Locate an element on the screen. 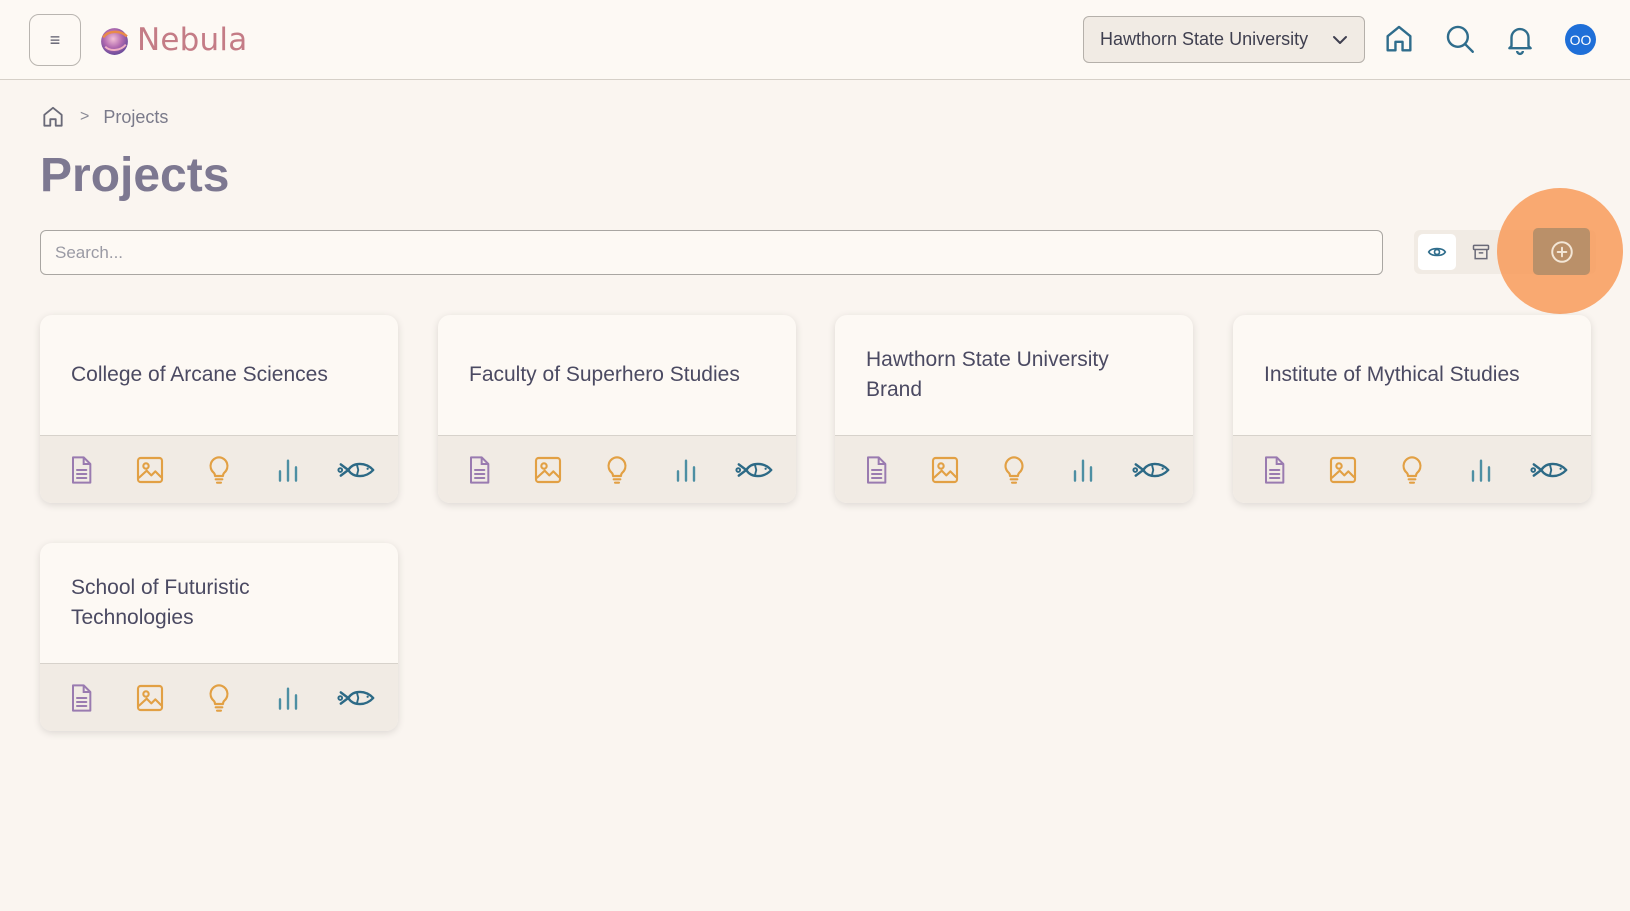 This screenshot has height=911, width=1630. top-bar: ≡ Nebula Hawthorn State University OO is located at coordinates (815, 40).